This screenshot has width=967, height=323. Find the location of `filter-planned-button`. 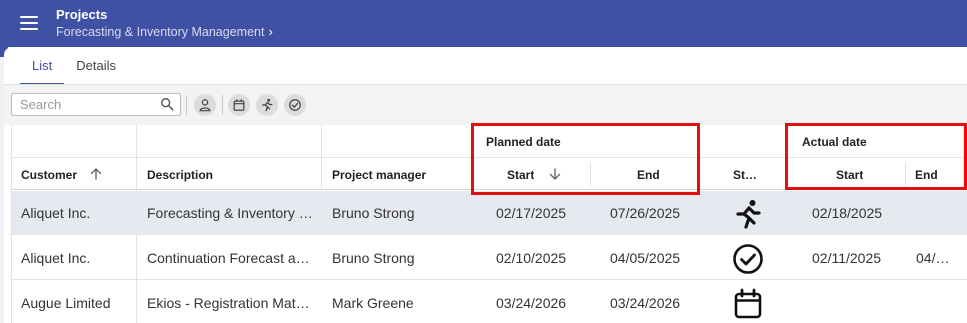

filter-planned-button is located at coordinates (239, 105).